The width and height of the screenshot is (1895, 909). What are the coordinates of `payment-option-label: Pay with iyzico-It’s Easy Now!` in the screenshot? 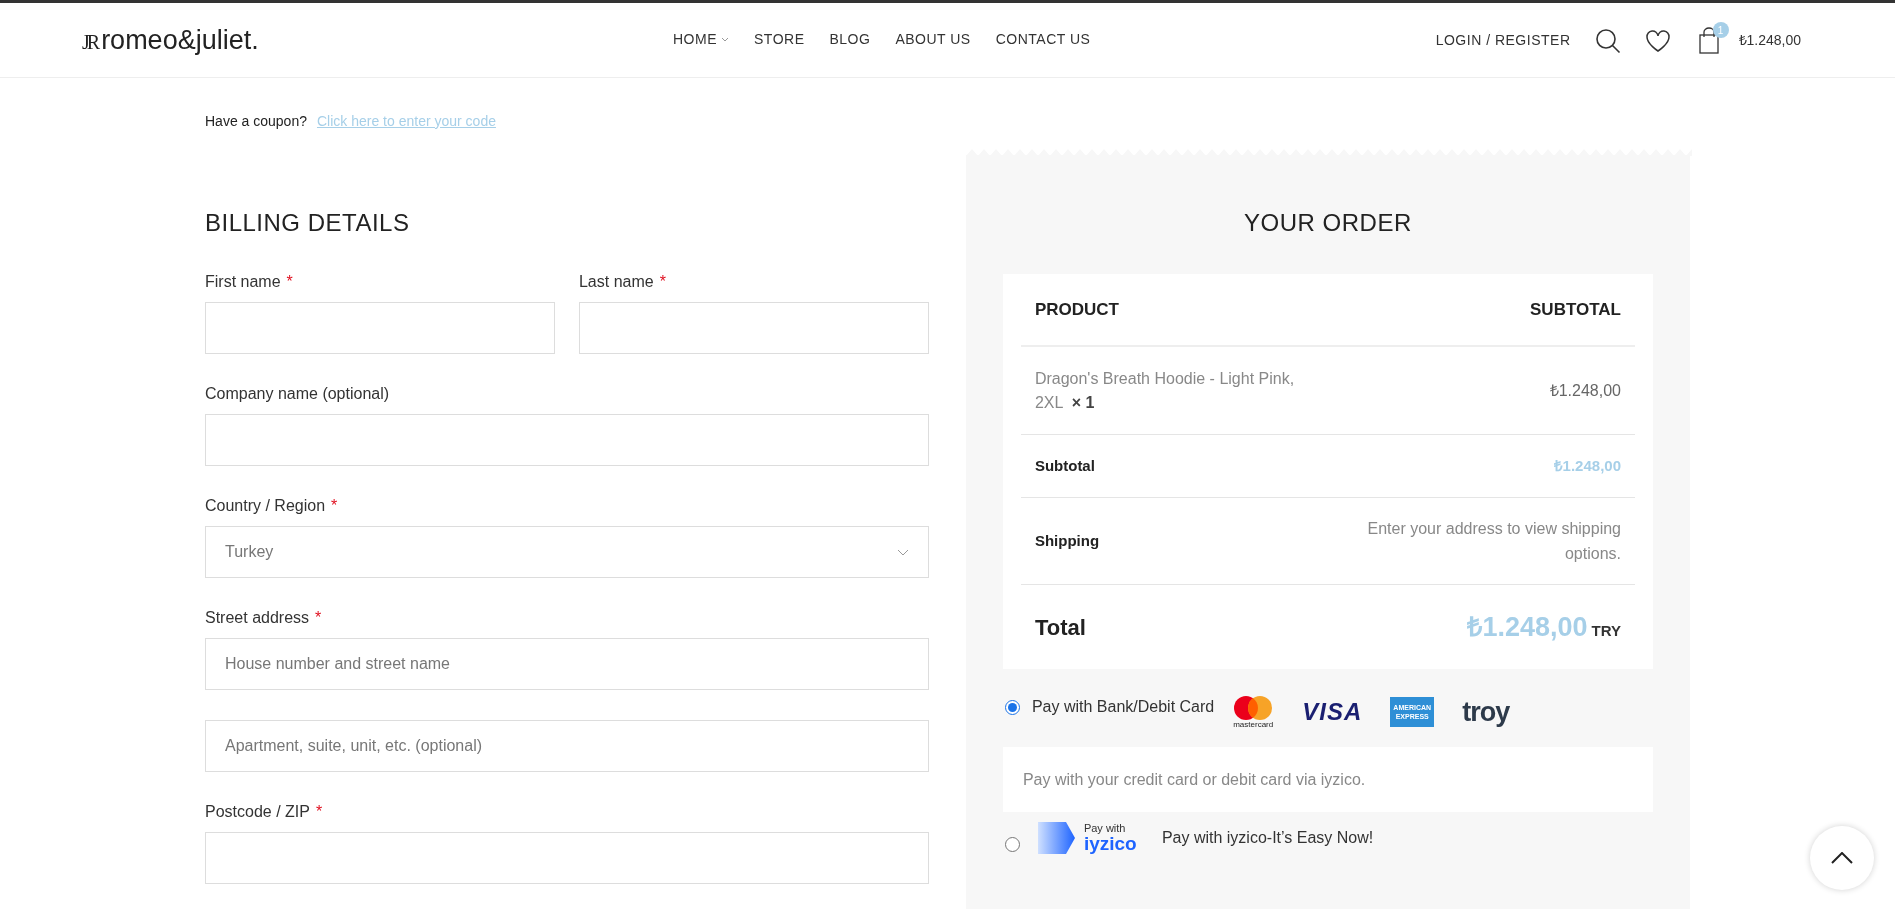 It's located at (1267, 838).